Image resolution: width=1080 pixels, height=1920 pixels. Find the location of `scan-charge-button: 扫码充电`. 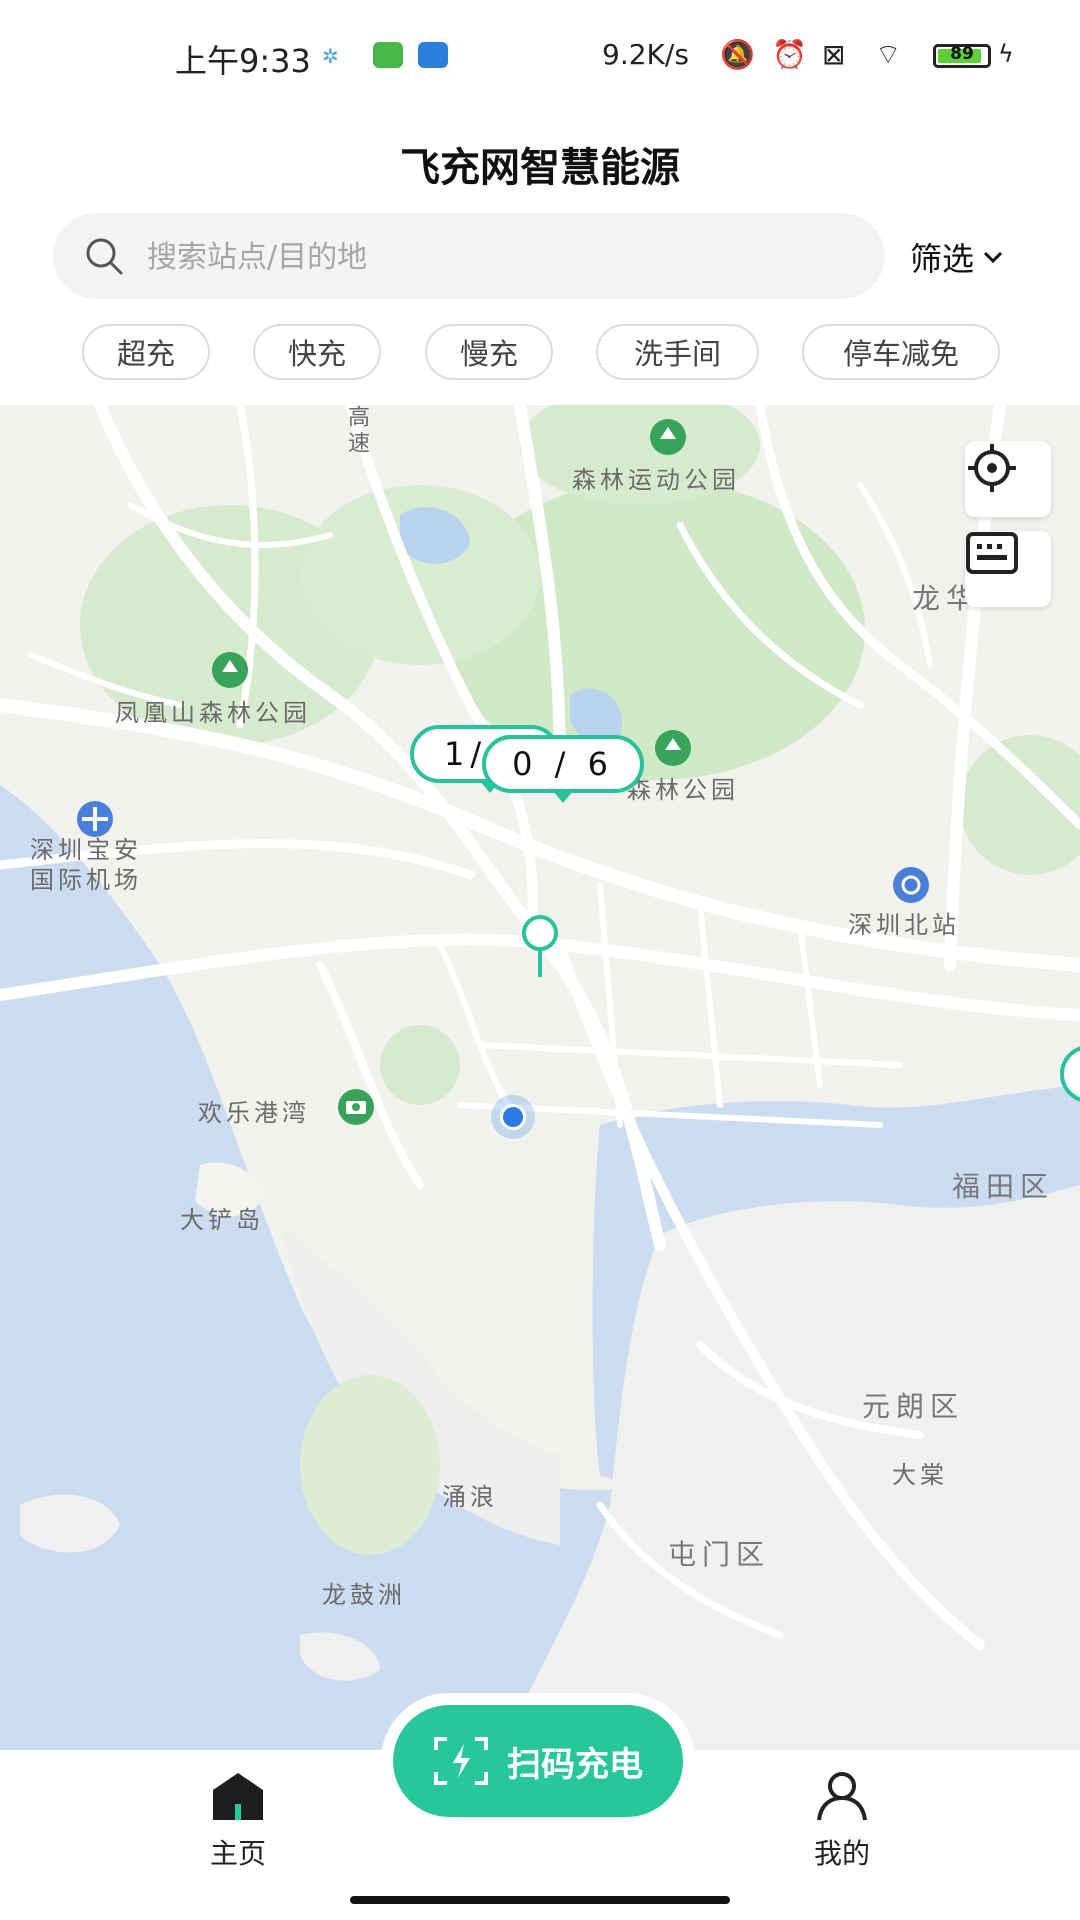

scan-charge-button: 扫码充电 is located at coordinates (538, 1761).